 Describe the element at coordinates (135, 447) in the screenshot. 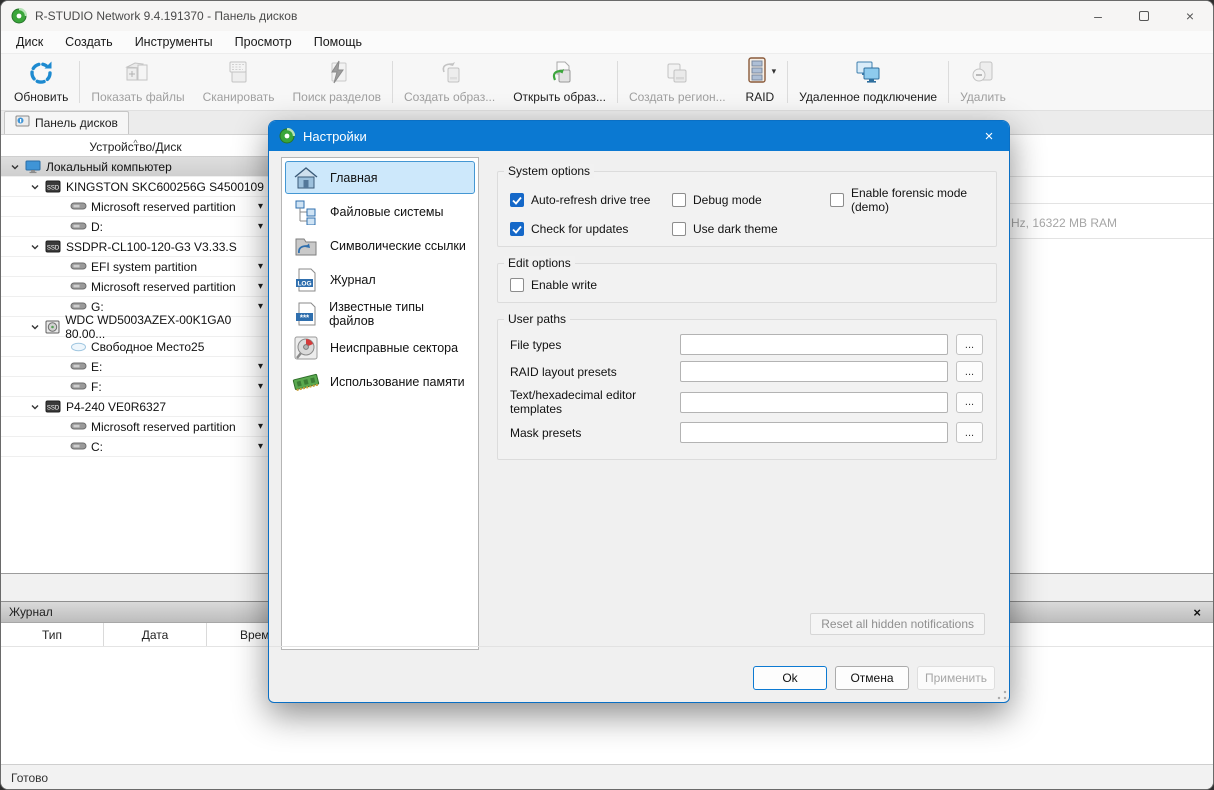

I see `tree-row-partition: C: ▾` at that location.